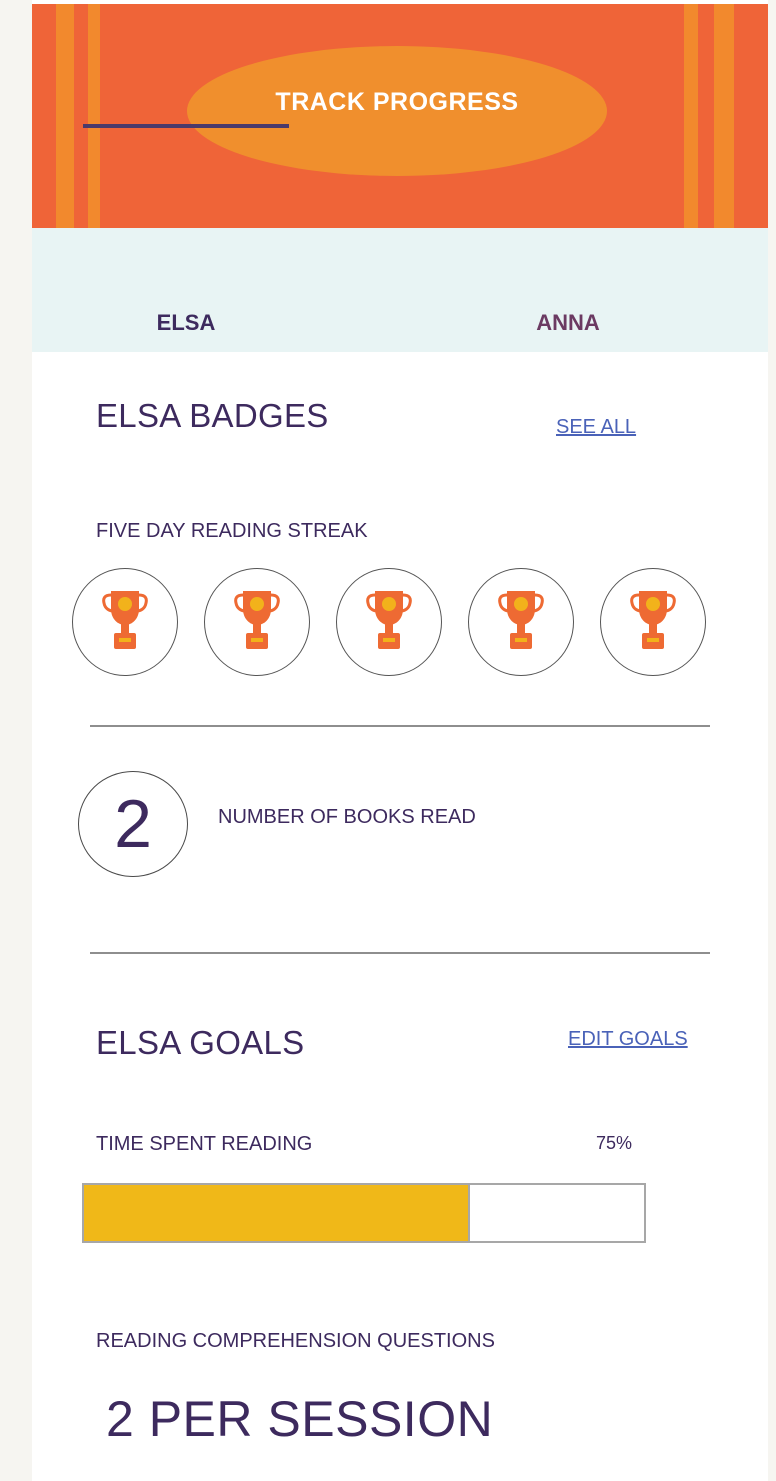 The width and height of the screenshot is (776, 1481). Describe the element at coordinates (200, 1042) in the screenshot. I see `goals-title: ELSA GOALS` at that location.